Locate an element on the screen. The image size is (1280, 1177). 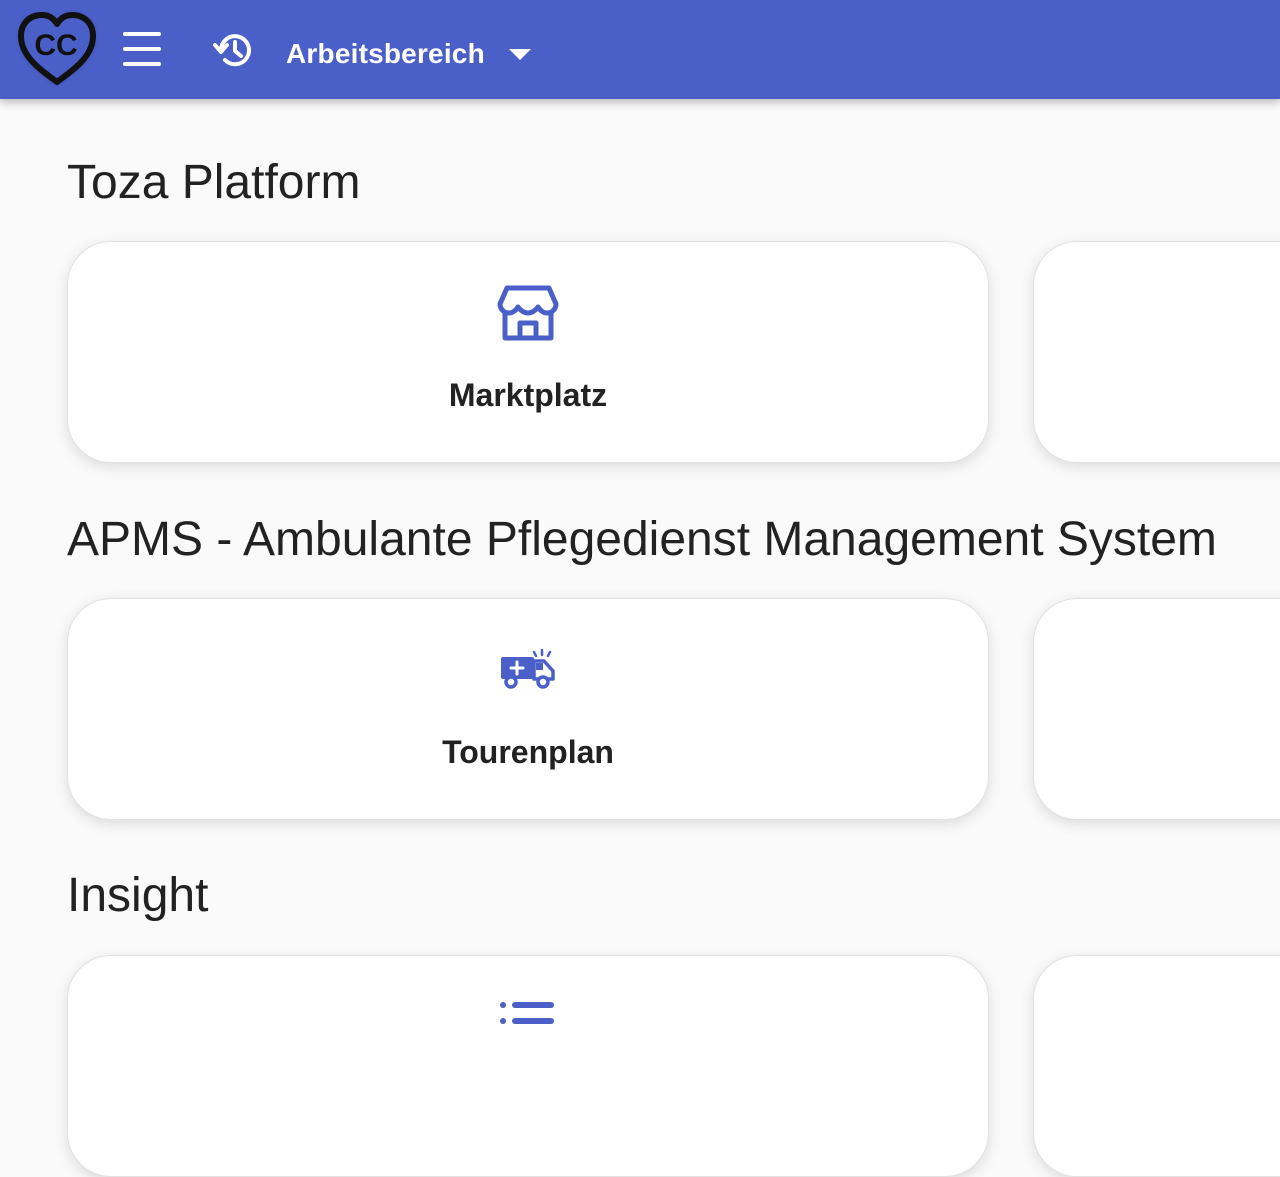
caret-down-icon is located at coordinates (519, 54).